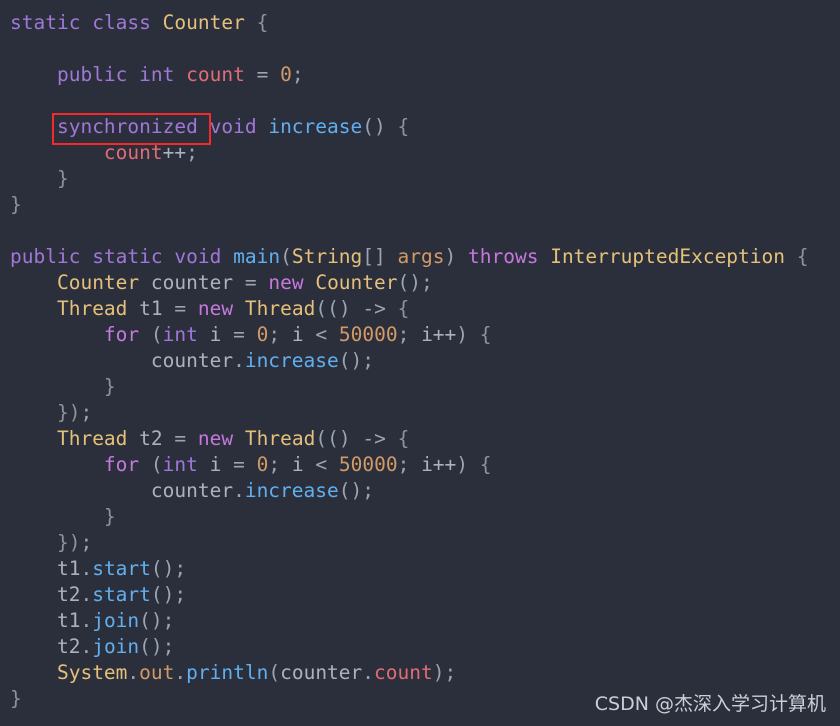 Image resolution: width=840 pixels, height=726 pixels. I want to click on code-line: t2.join();, so click(409, 647).